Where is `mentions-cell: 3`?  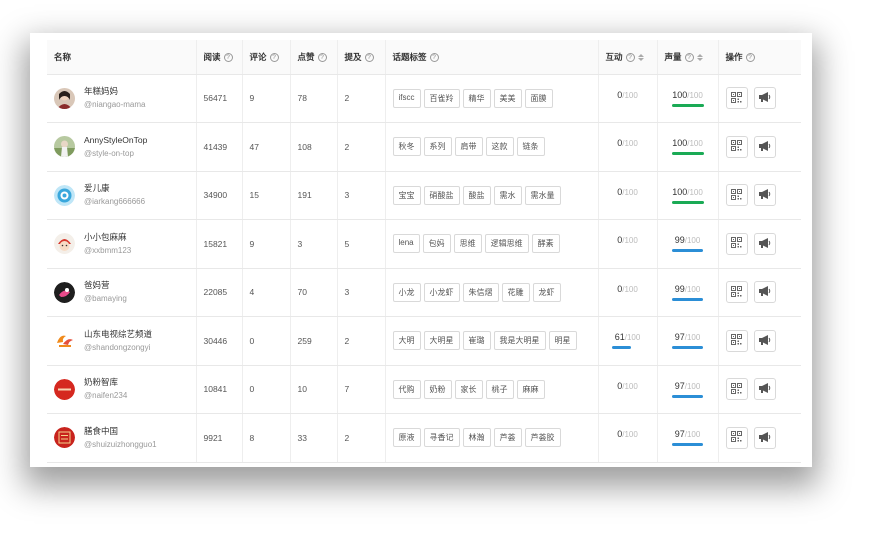 mentions-cell: 3 is located at coordinates (361, 292).